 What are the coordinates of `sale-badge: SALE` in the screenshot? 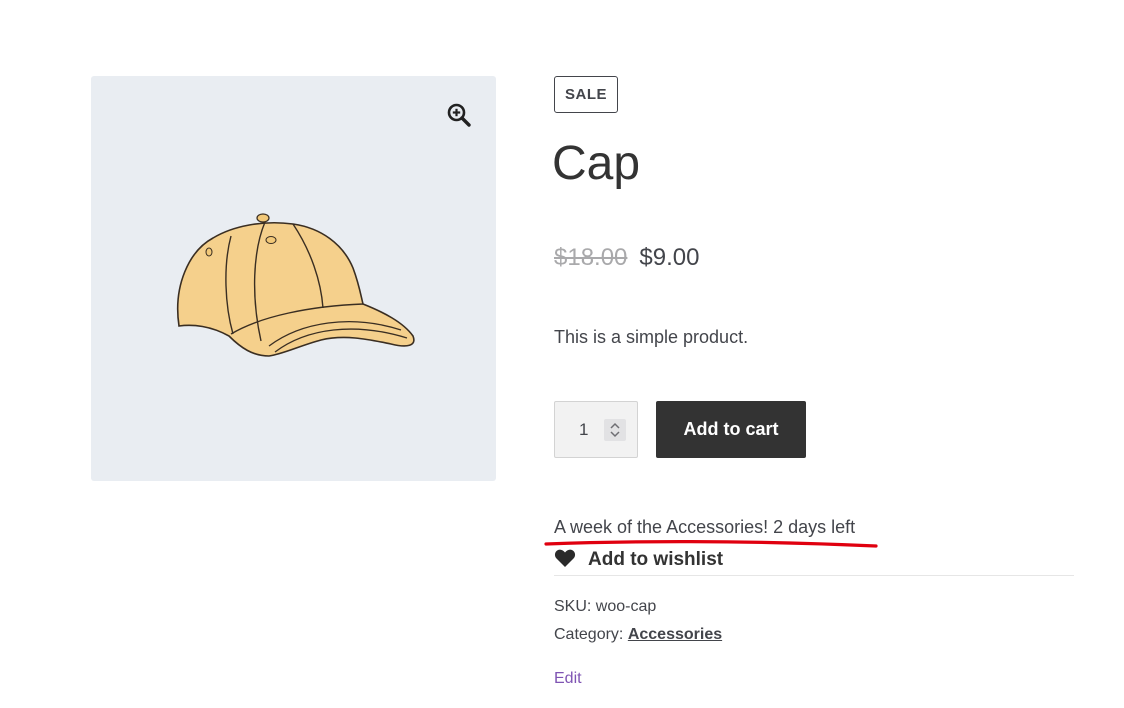 It's located at (586, 94).